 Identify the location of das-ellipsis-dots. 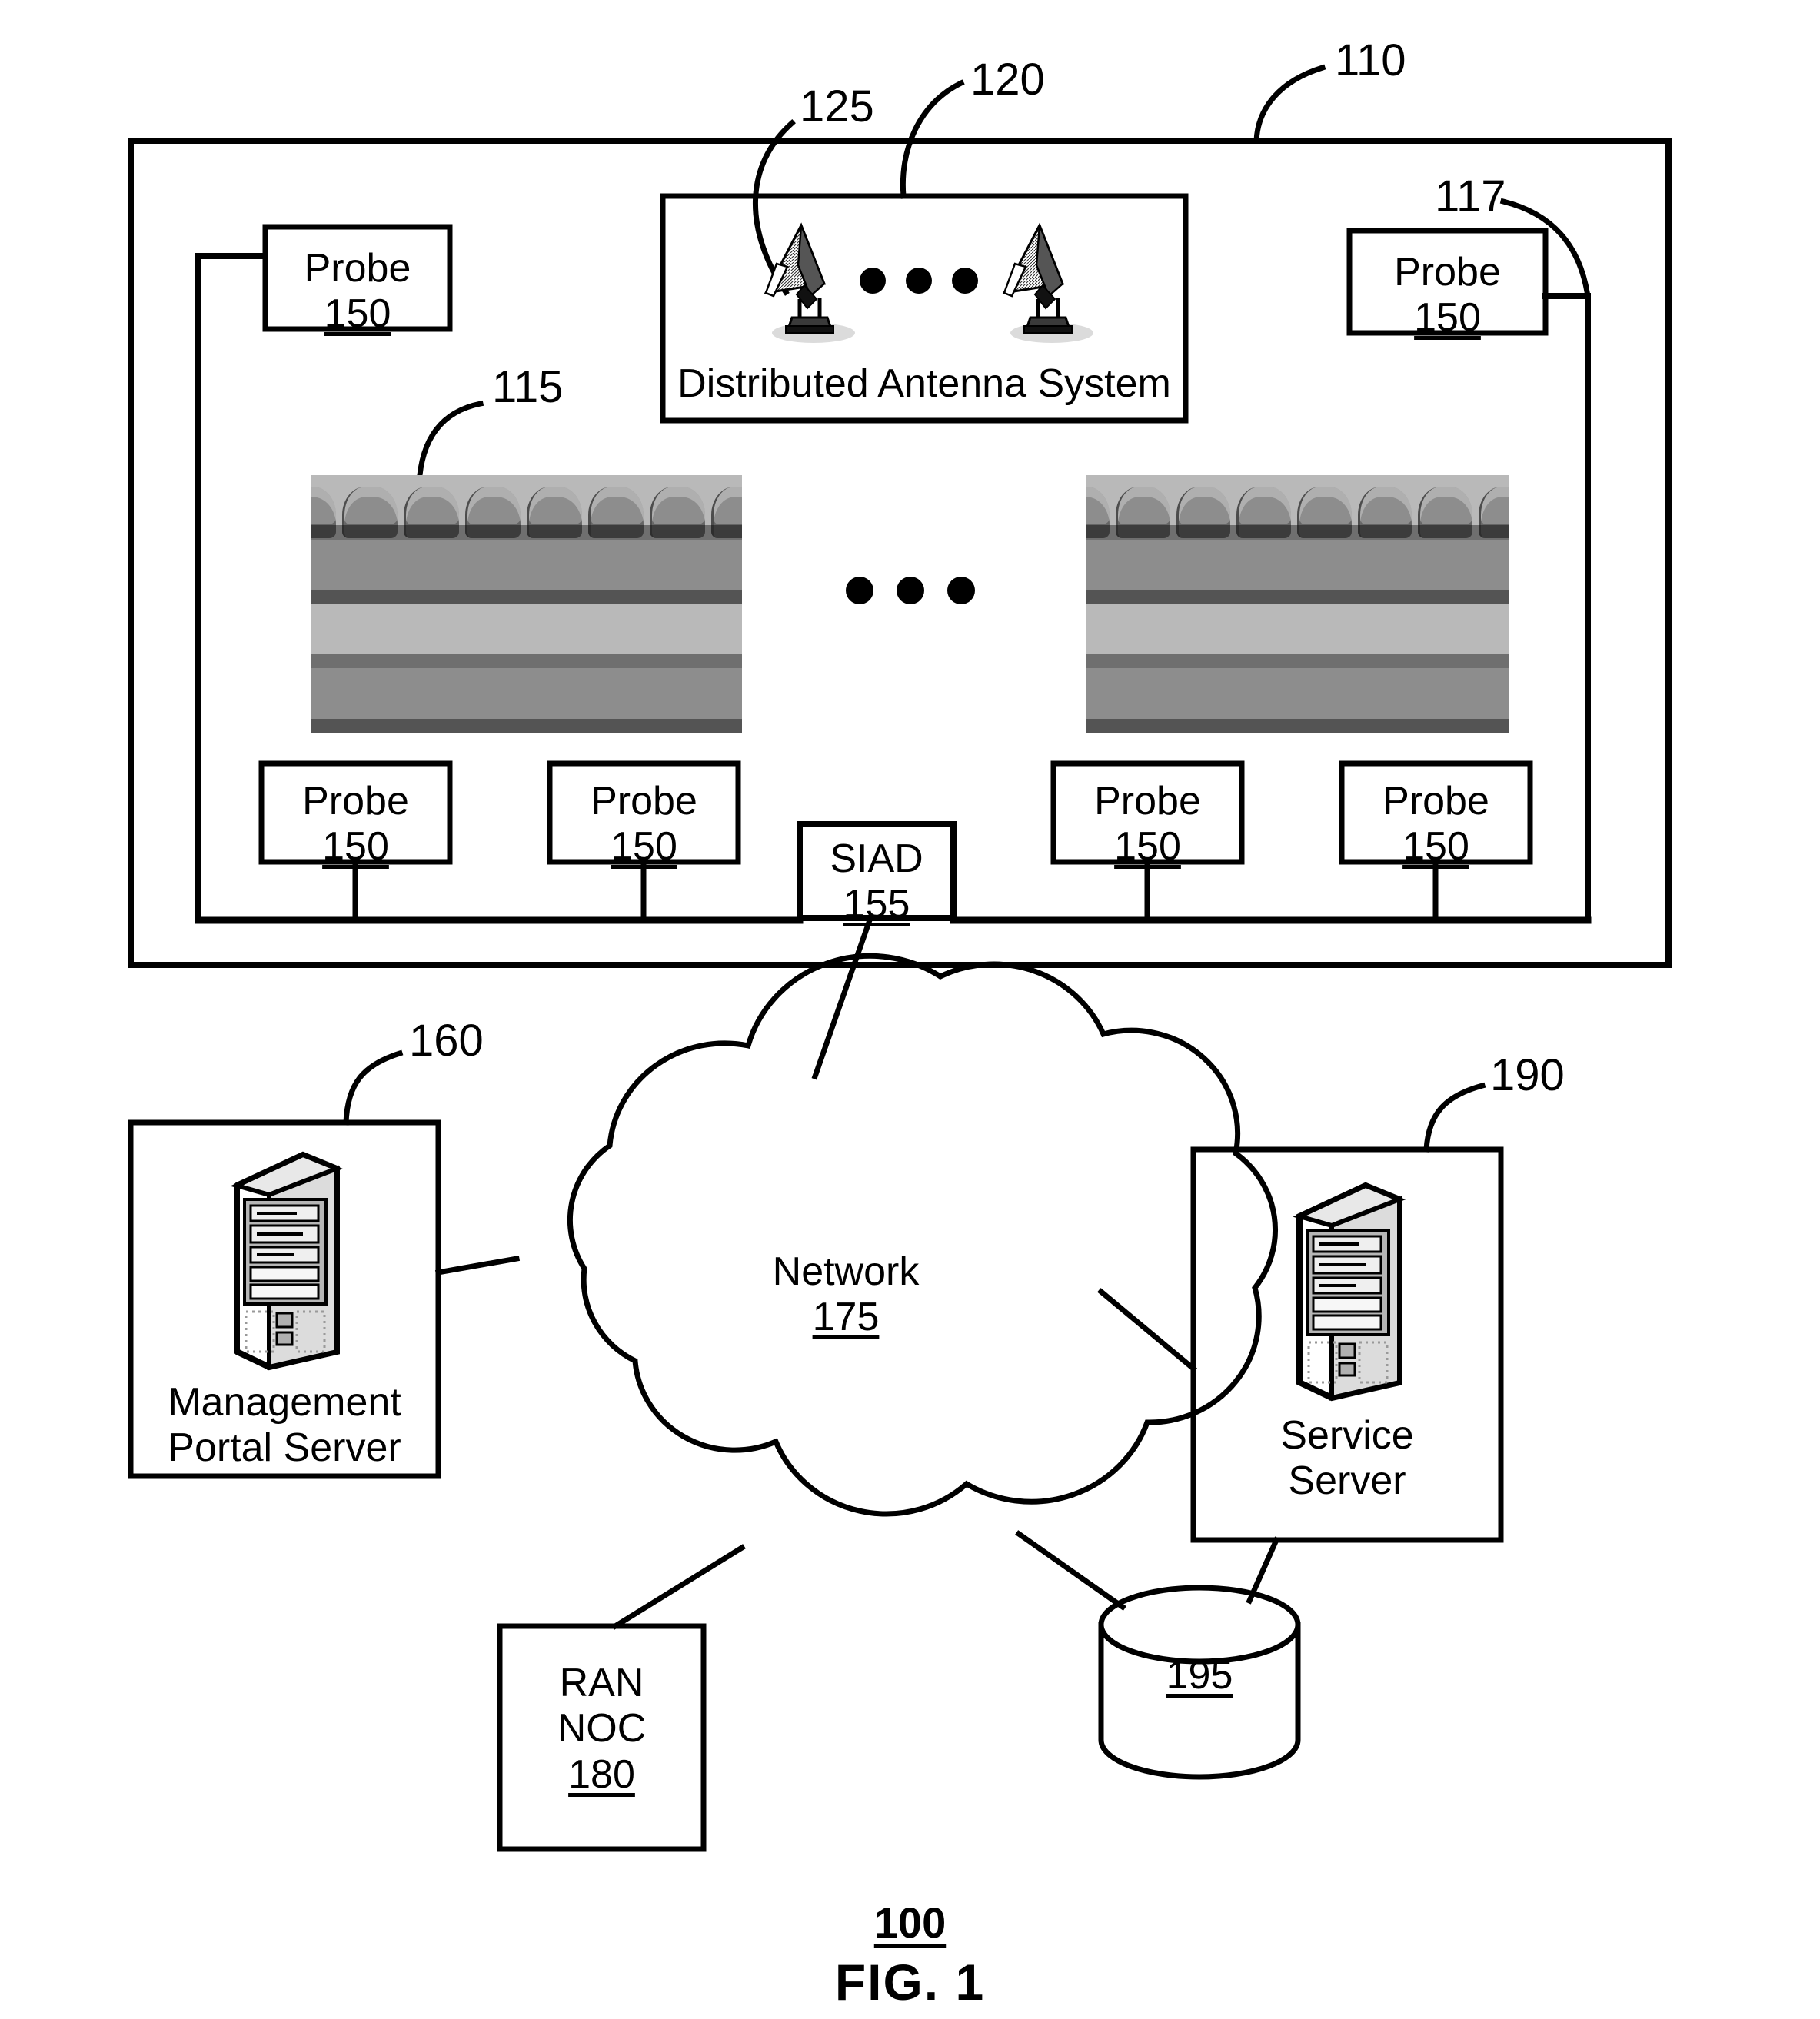
(919, 281).